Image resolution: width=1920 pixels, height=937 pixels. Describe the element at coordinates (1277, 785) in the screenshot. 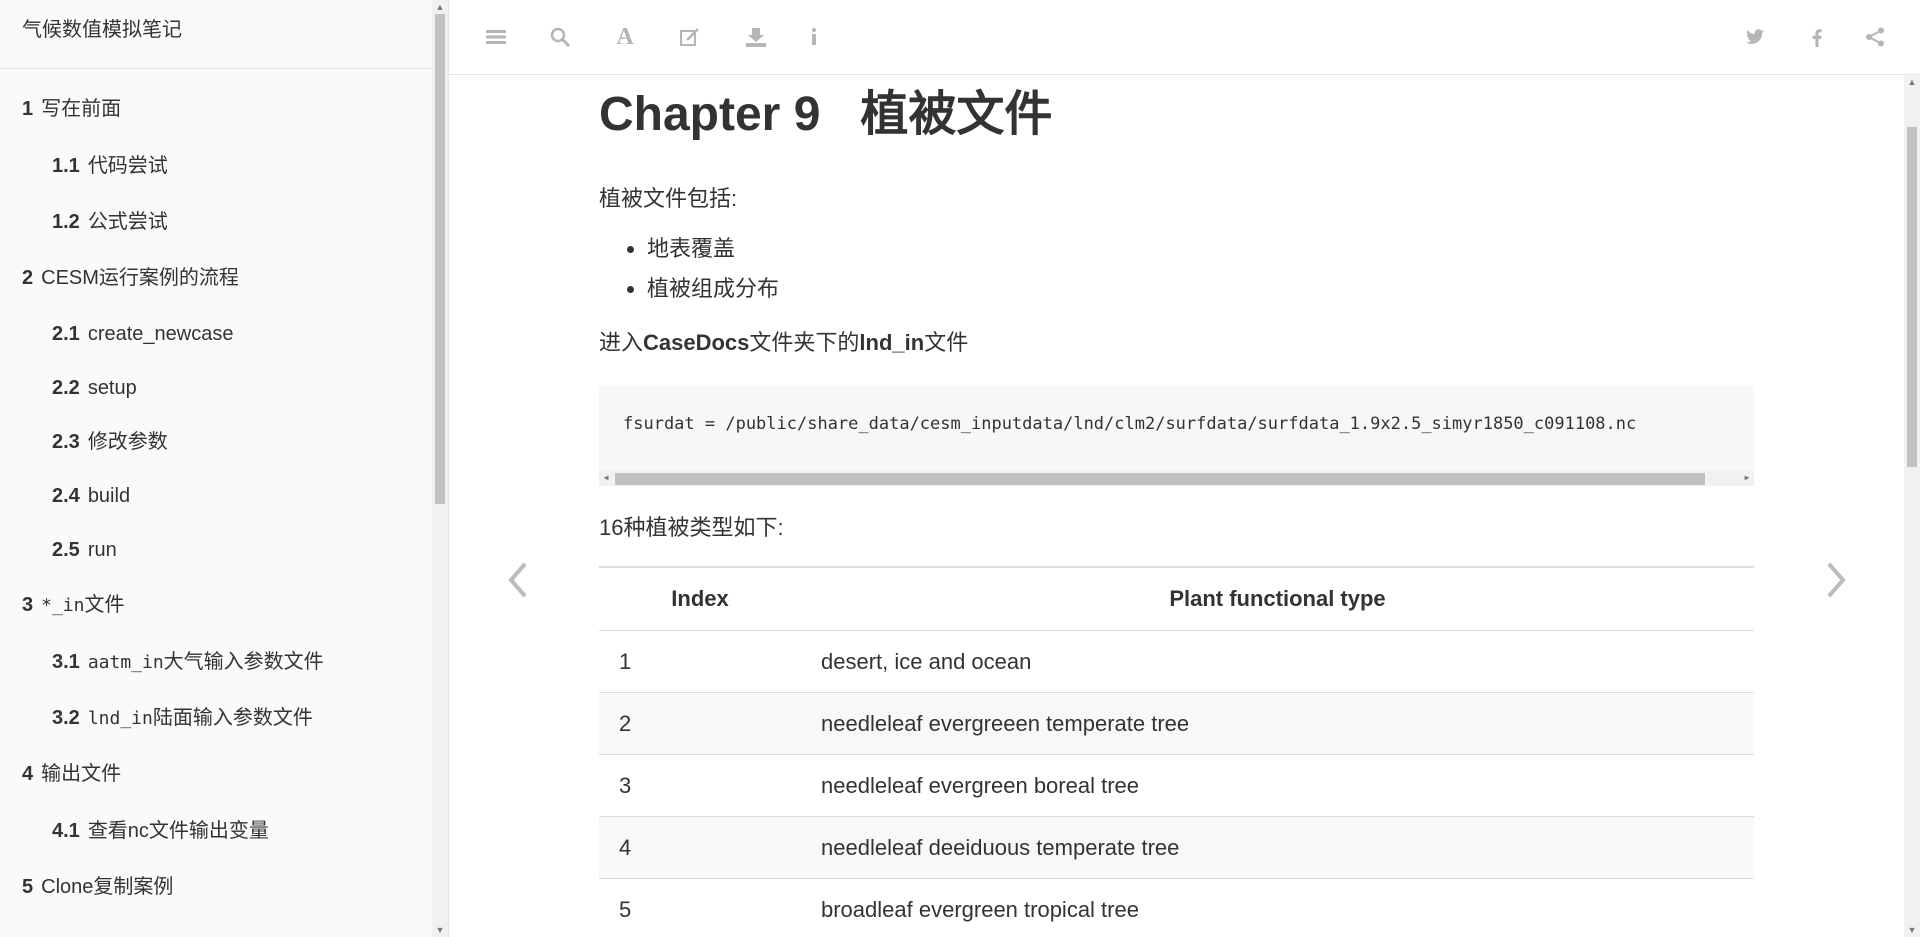

I see `pft-cell: needleleaf evergreen boreal tree` at that location.